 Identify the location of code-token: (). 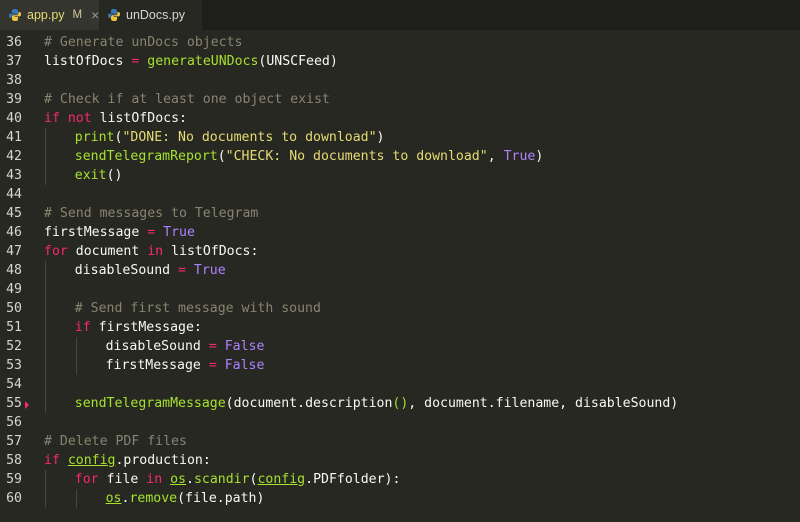
(114, 175).